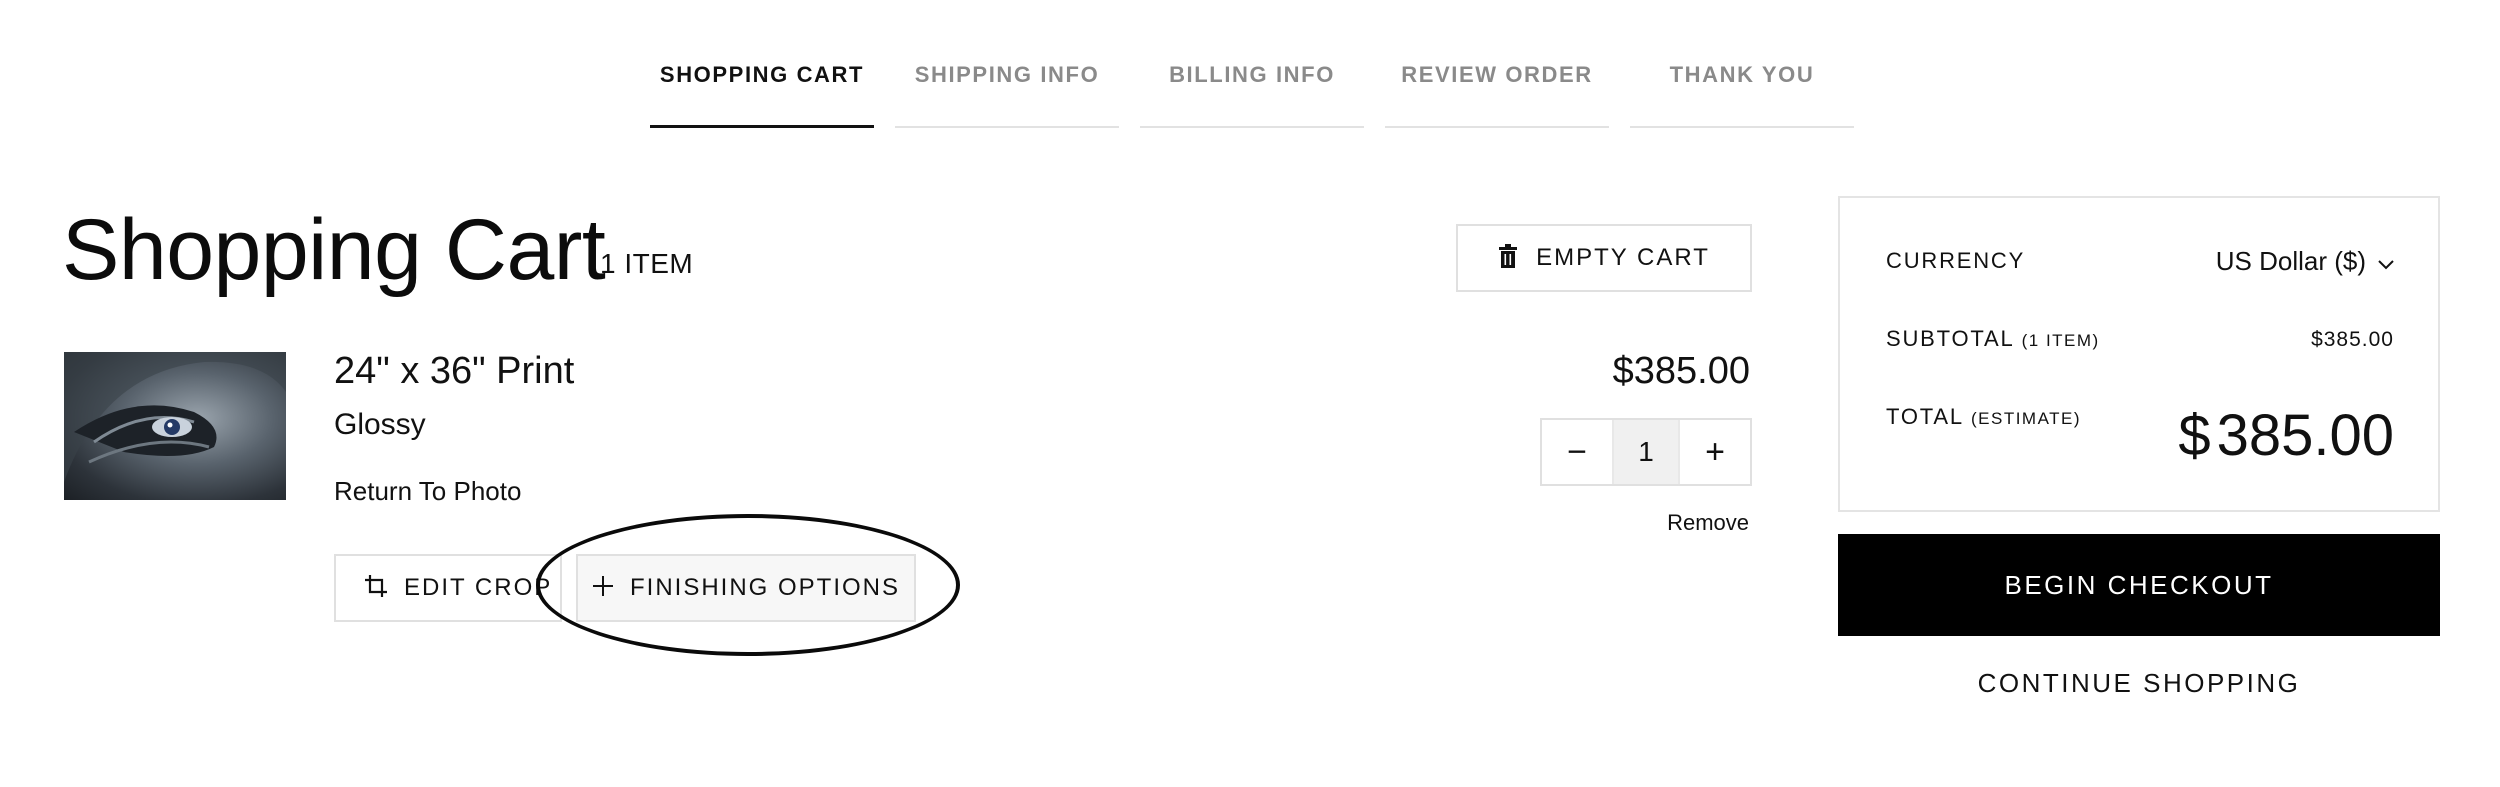  What do you see at coordinates (2026, 418) in the screenshot?
I see `total-note: (ESTIMATE)` at bounding box center [2026, 418].